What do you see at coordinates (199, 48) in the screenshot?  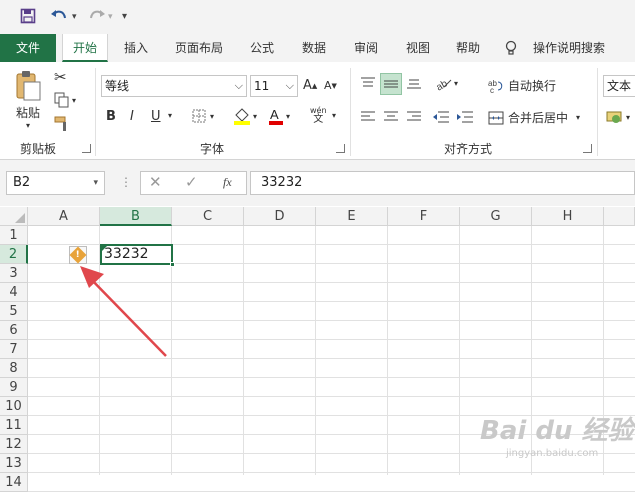 I see `tab-page-layout: 页面布局` at bounding box center [199, 48].